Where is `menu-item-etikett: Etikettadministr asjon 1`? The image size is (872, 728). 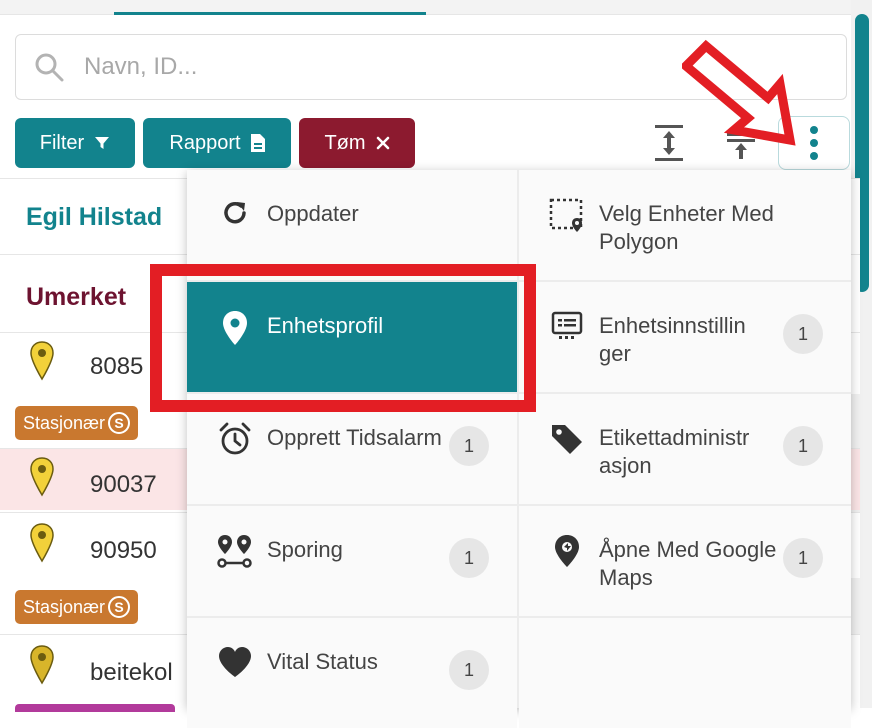 menu-item-etikett: Etikettadministr asjon 1 is located at coordinates (685, 449).